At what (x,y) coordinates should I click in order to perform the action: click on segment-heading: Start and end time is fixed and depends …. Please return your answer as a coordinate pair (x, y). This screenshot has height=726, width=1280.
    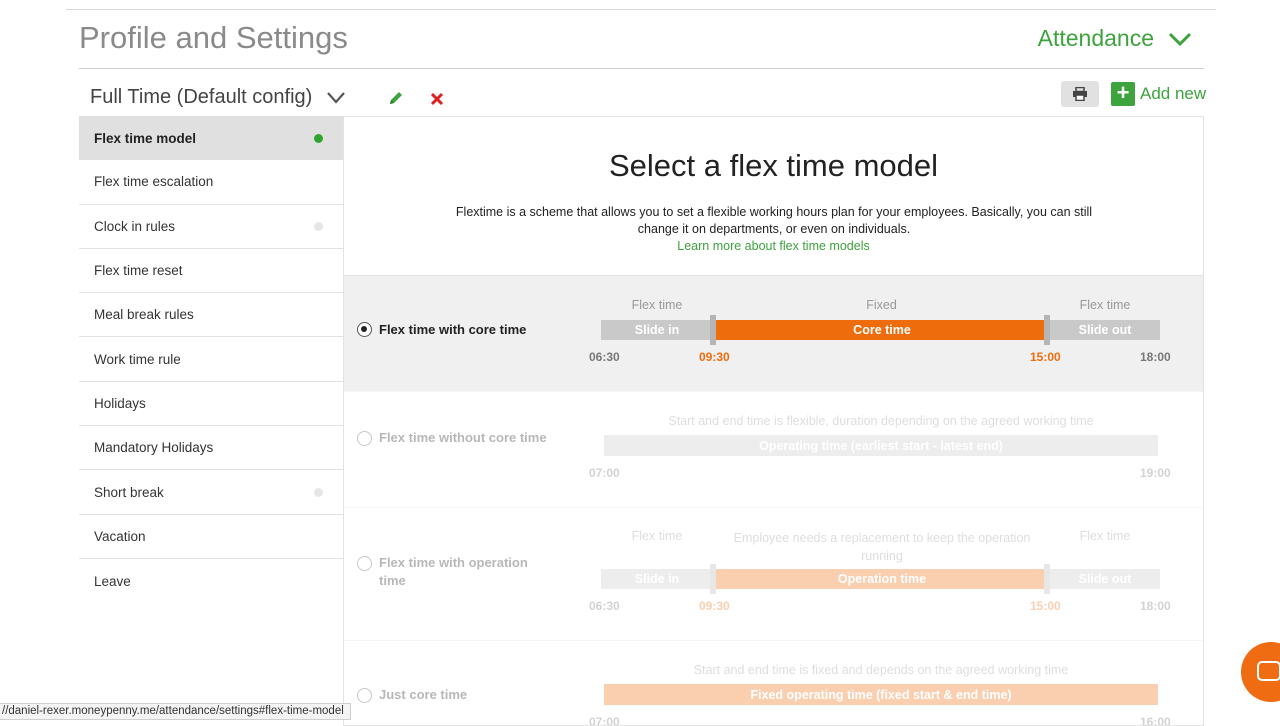
    Looking at the image, I should click on (881, 670).